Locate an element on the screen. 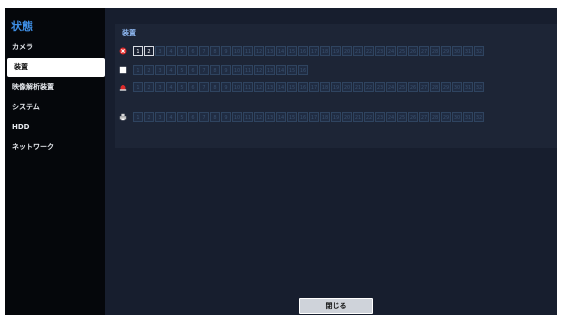 The height and width of the screenshot is (315, 562). sidebar-item-hdd: HDD is located at coordinates (55, 127).